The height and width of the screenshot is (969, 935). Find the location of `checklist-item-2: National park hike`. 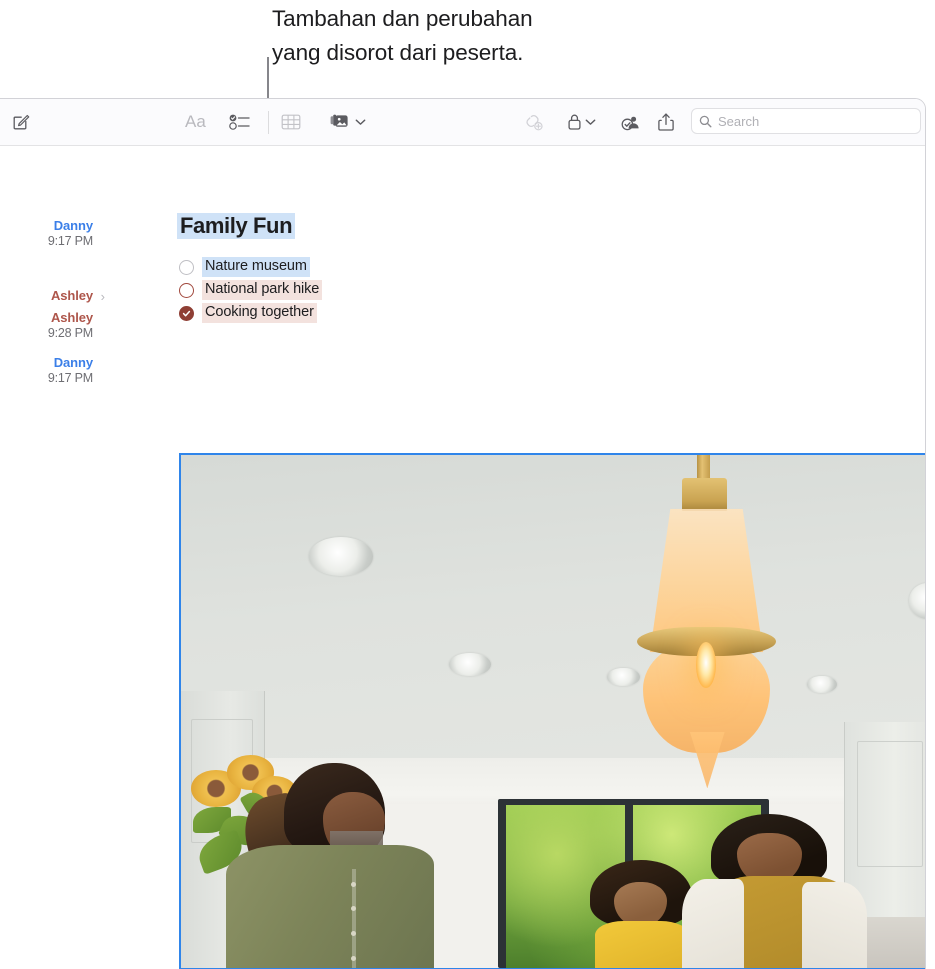

checklist-item-2: National park hike is located at coordinates (251, 290).